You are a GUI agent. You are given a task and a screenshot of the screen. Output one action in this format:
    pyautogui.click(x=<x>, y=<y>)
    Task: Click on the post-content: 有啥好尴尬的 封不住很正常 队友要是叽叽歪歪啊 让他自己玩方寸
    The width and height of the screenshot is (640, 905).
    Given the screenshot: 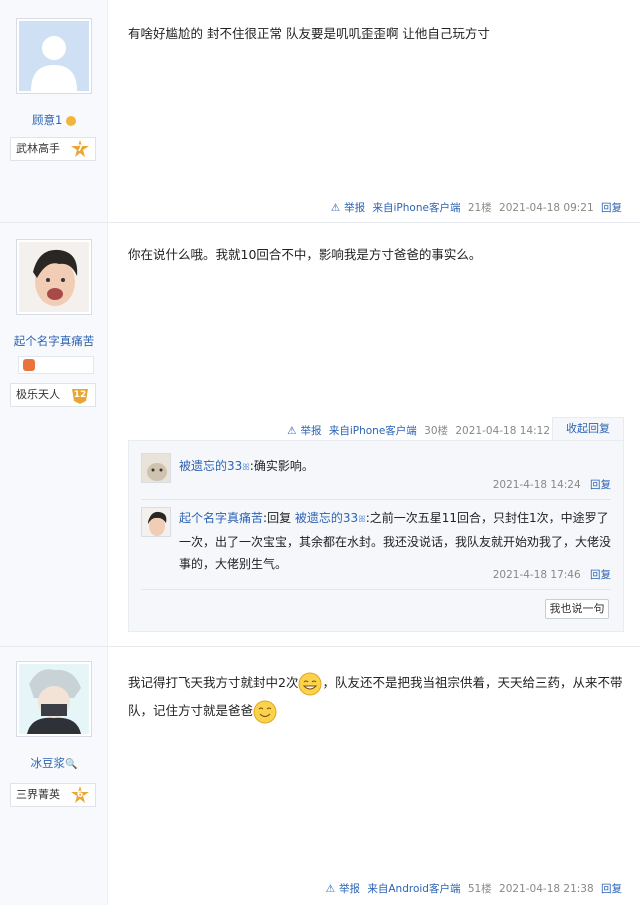 What is the action you would take?
    pyautogui.click(x=309, y=33)
    